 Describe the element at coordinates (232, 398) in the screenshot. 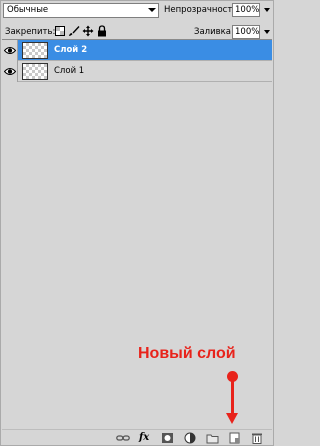

I see `annotation-arrow-line` at that location.